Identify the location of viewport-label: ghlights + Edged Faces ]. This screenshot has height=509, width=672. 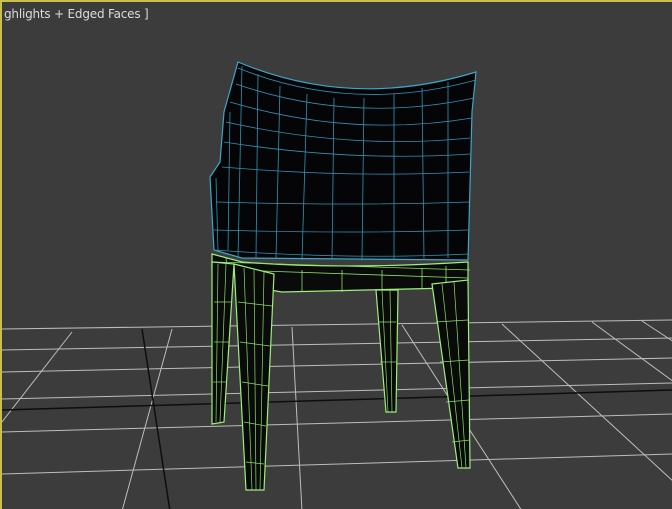
(76, 14).